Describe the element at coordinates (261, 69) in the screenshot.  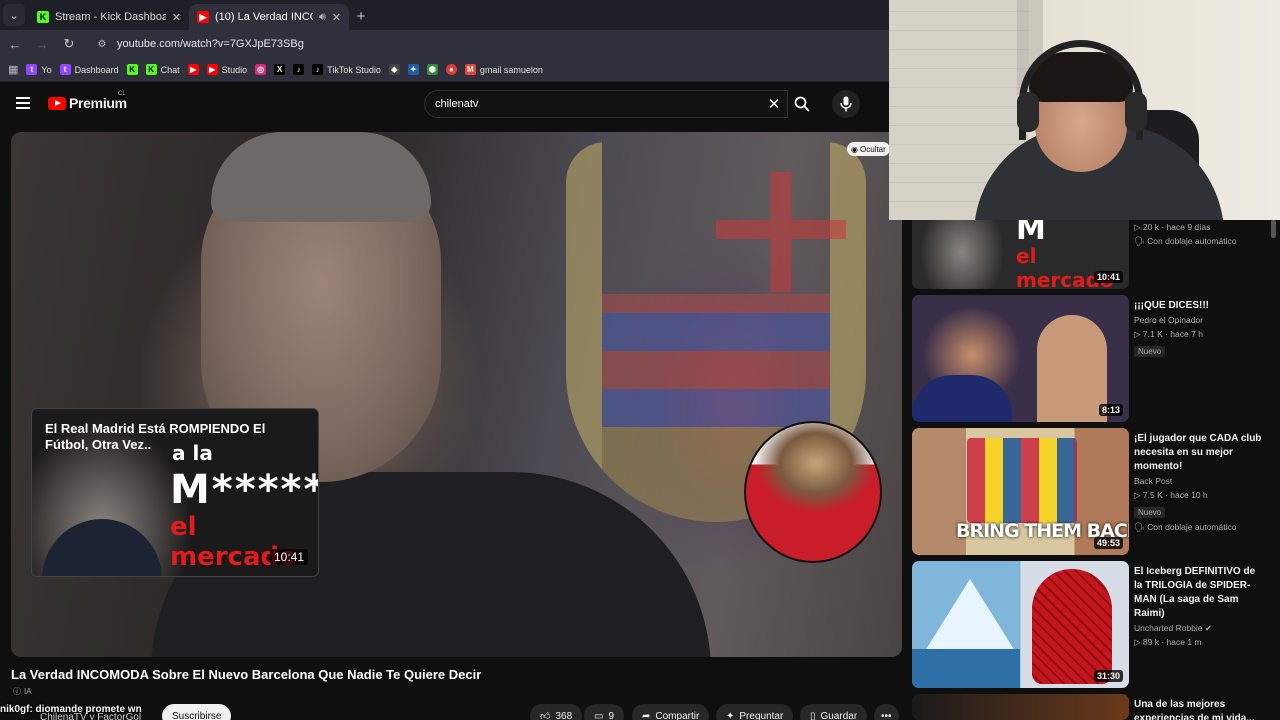
I see `bookmark-instagram: ◎` at that location.